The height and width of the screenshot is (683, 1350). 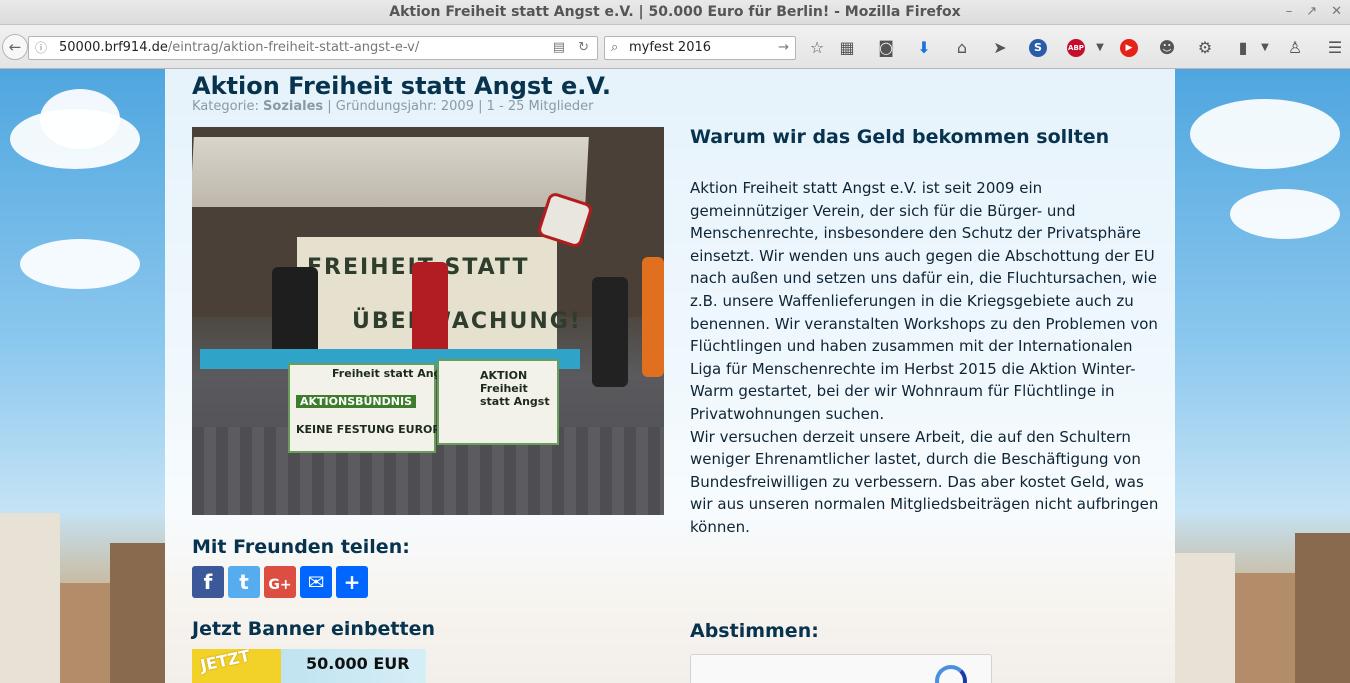 What do you see at coordinates (847, 48) in the screenshot?
I see `bookmarks-list-icon: ▦` at bounding box center [847, 48].